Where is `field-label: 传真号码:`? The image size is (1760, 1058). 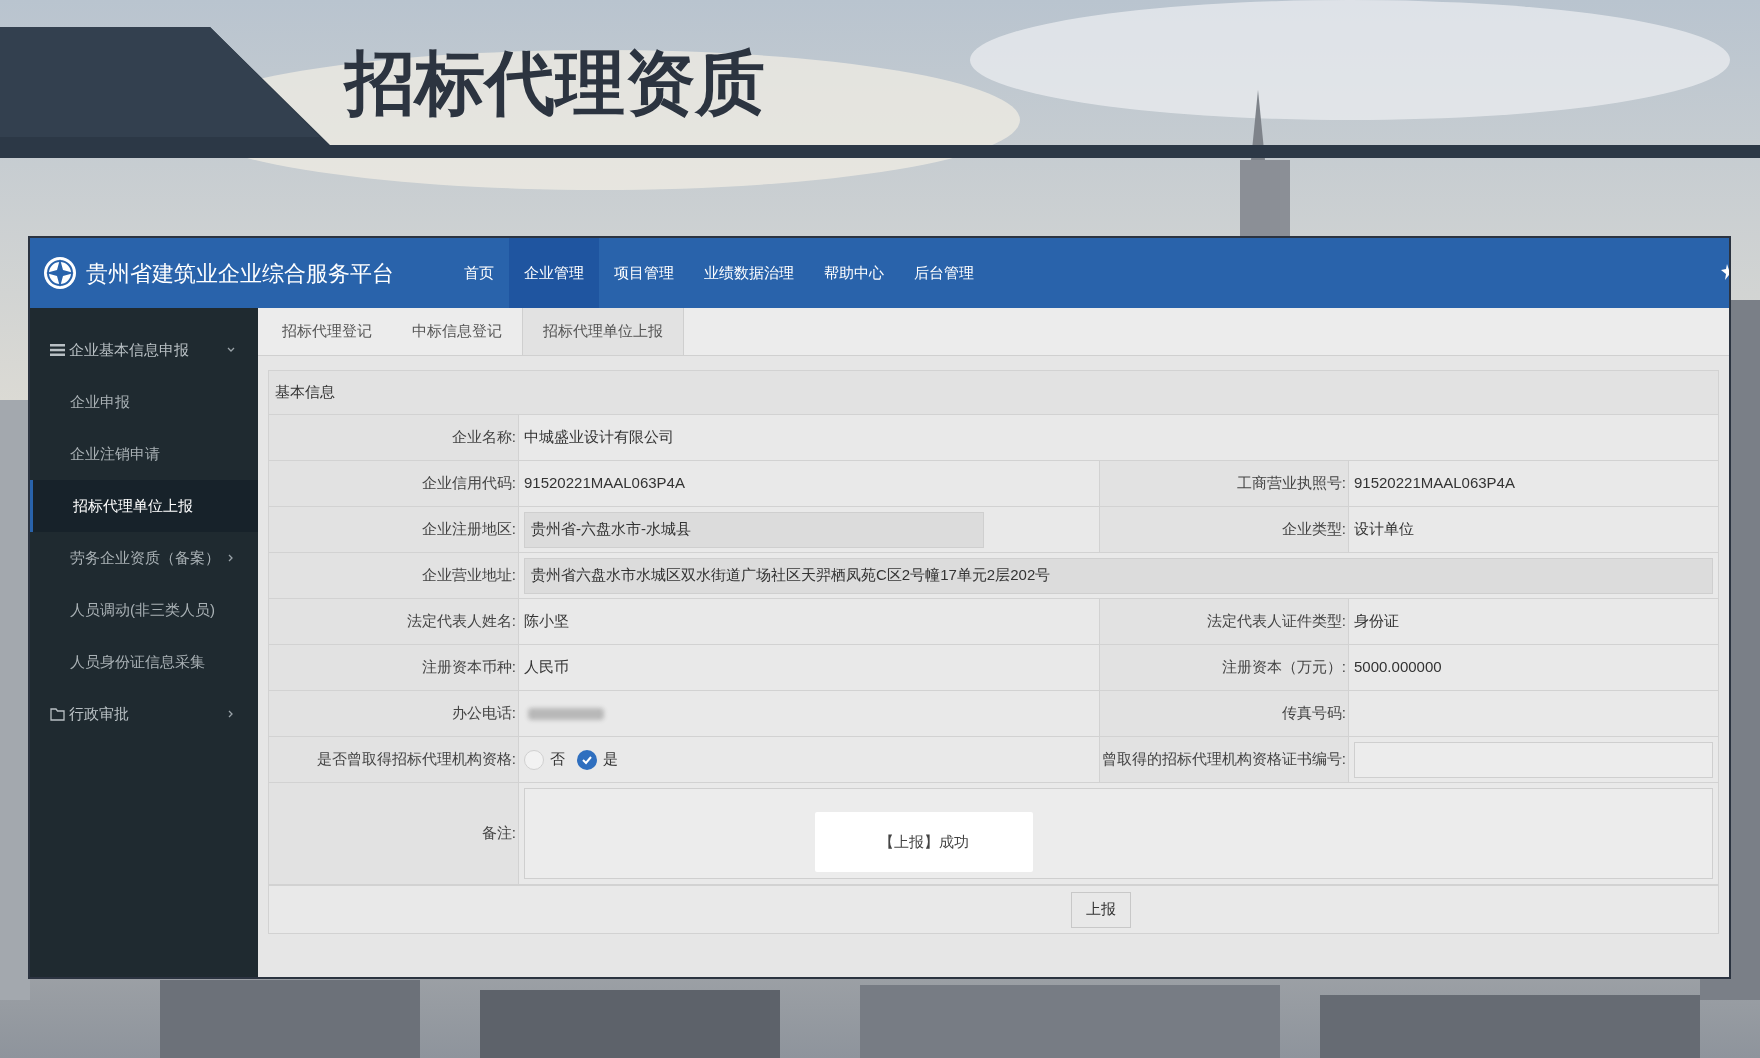 field-label: 传真号码: is located at coordinates (1224, 713).